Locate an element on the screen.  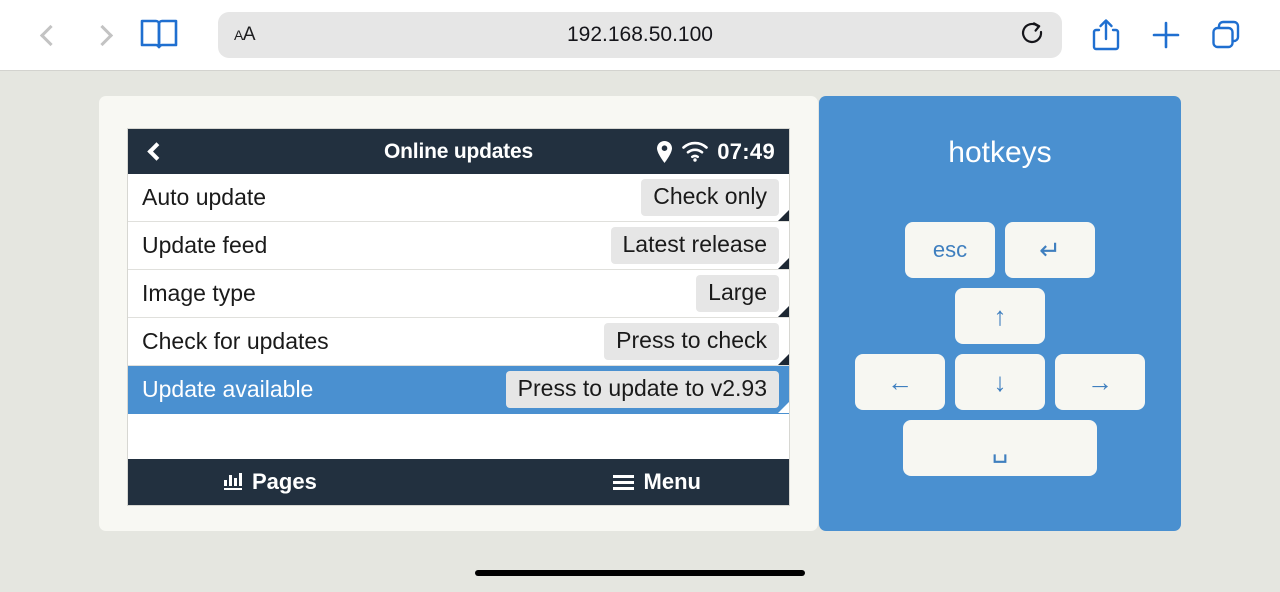
table-row: Check for updates Press to check is located at coordinates (458, 342).